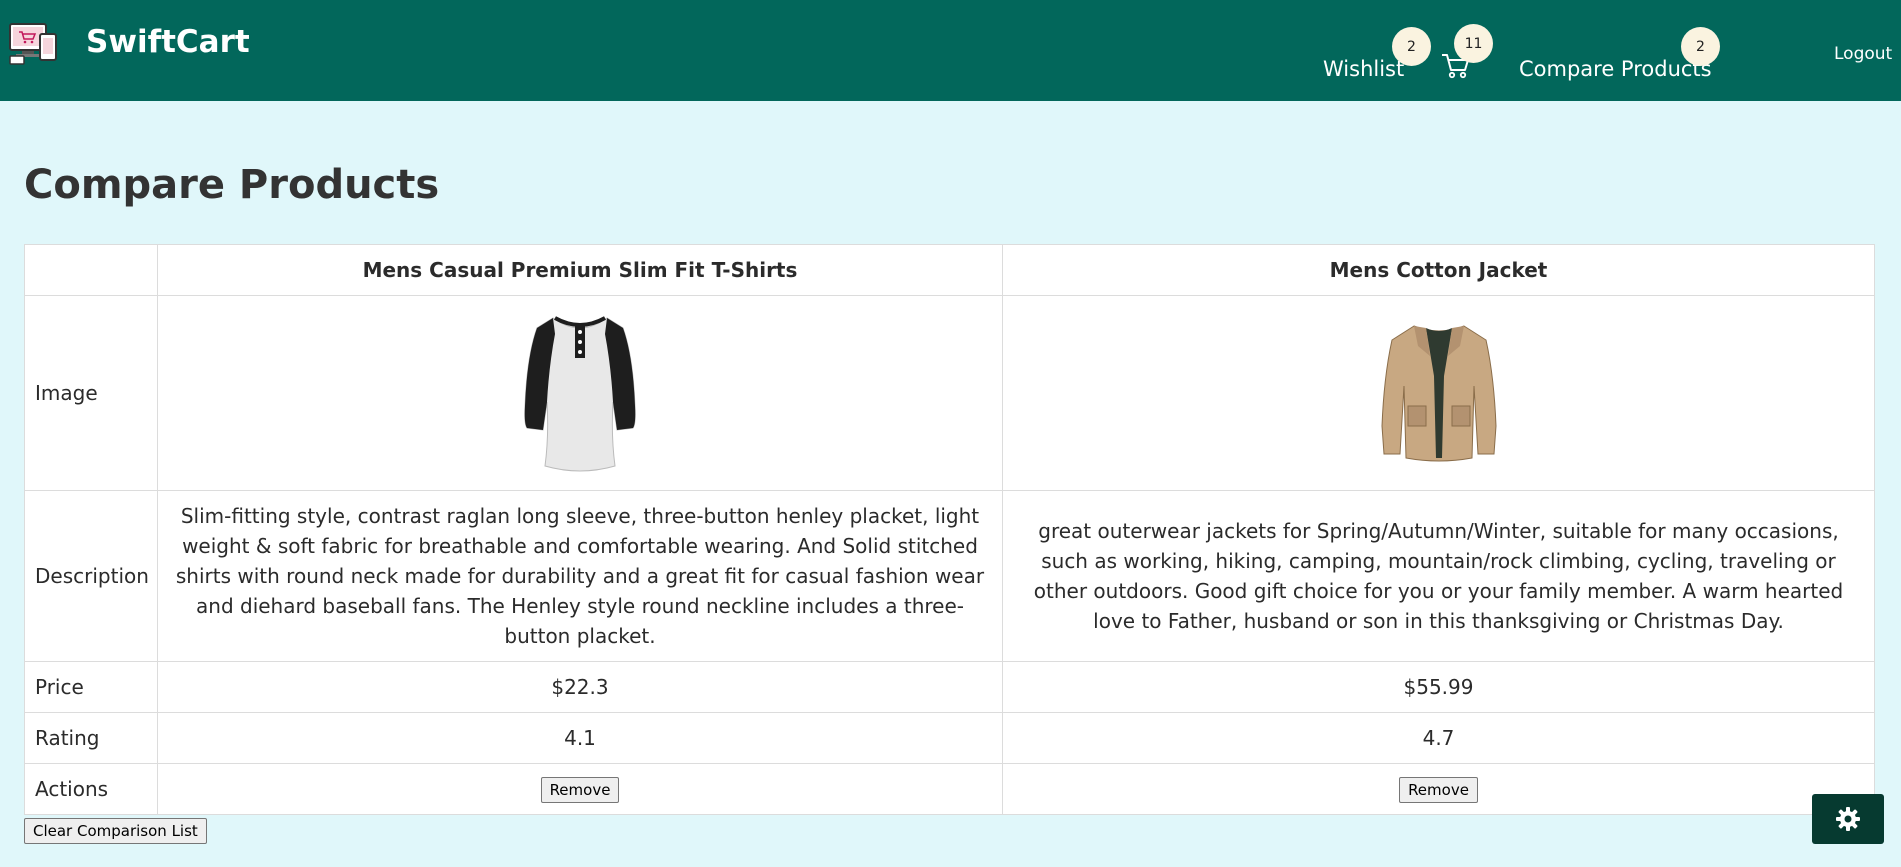  What do you see at coordinates (91, 393) in the screenshot?
I see `row-label-image: Image` at bounding box center [91, 393].